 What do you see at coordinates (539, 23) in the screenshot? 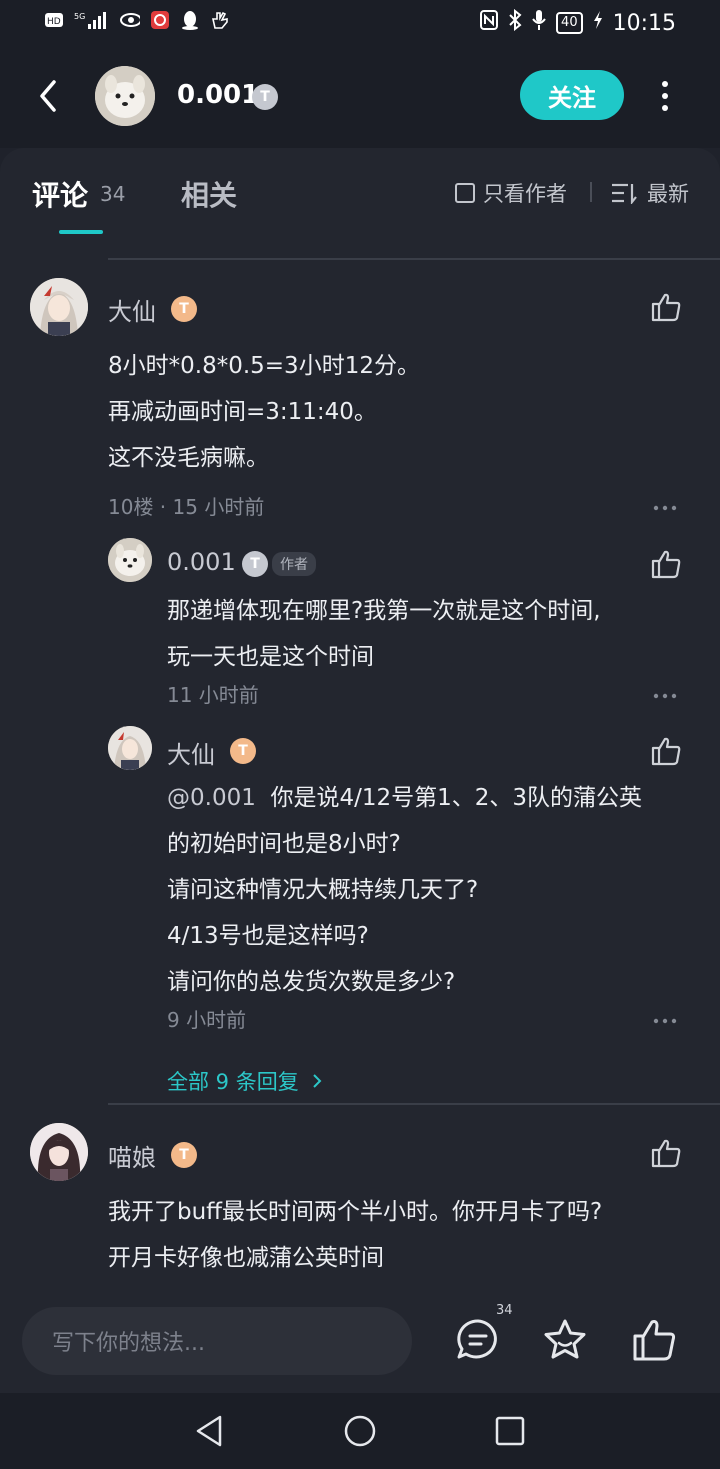
I see `microphone-icon` at bounding box center [539, 23].